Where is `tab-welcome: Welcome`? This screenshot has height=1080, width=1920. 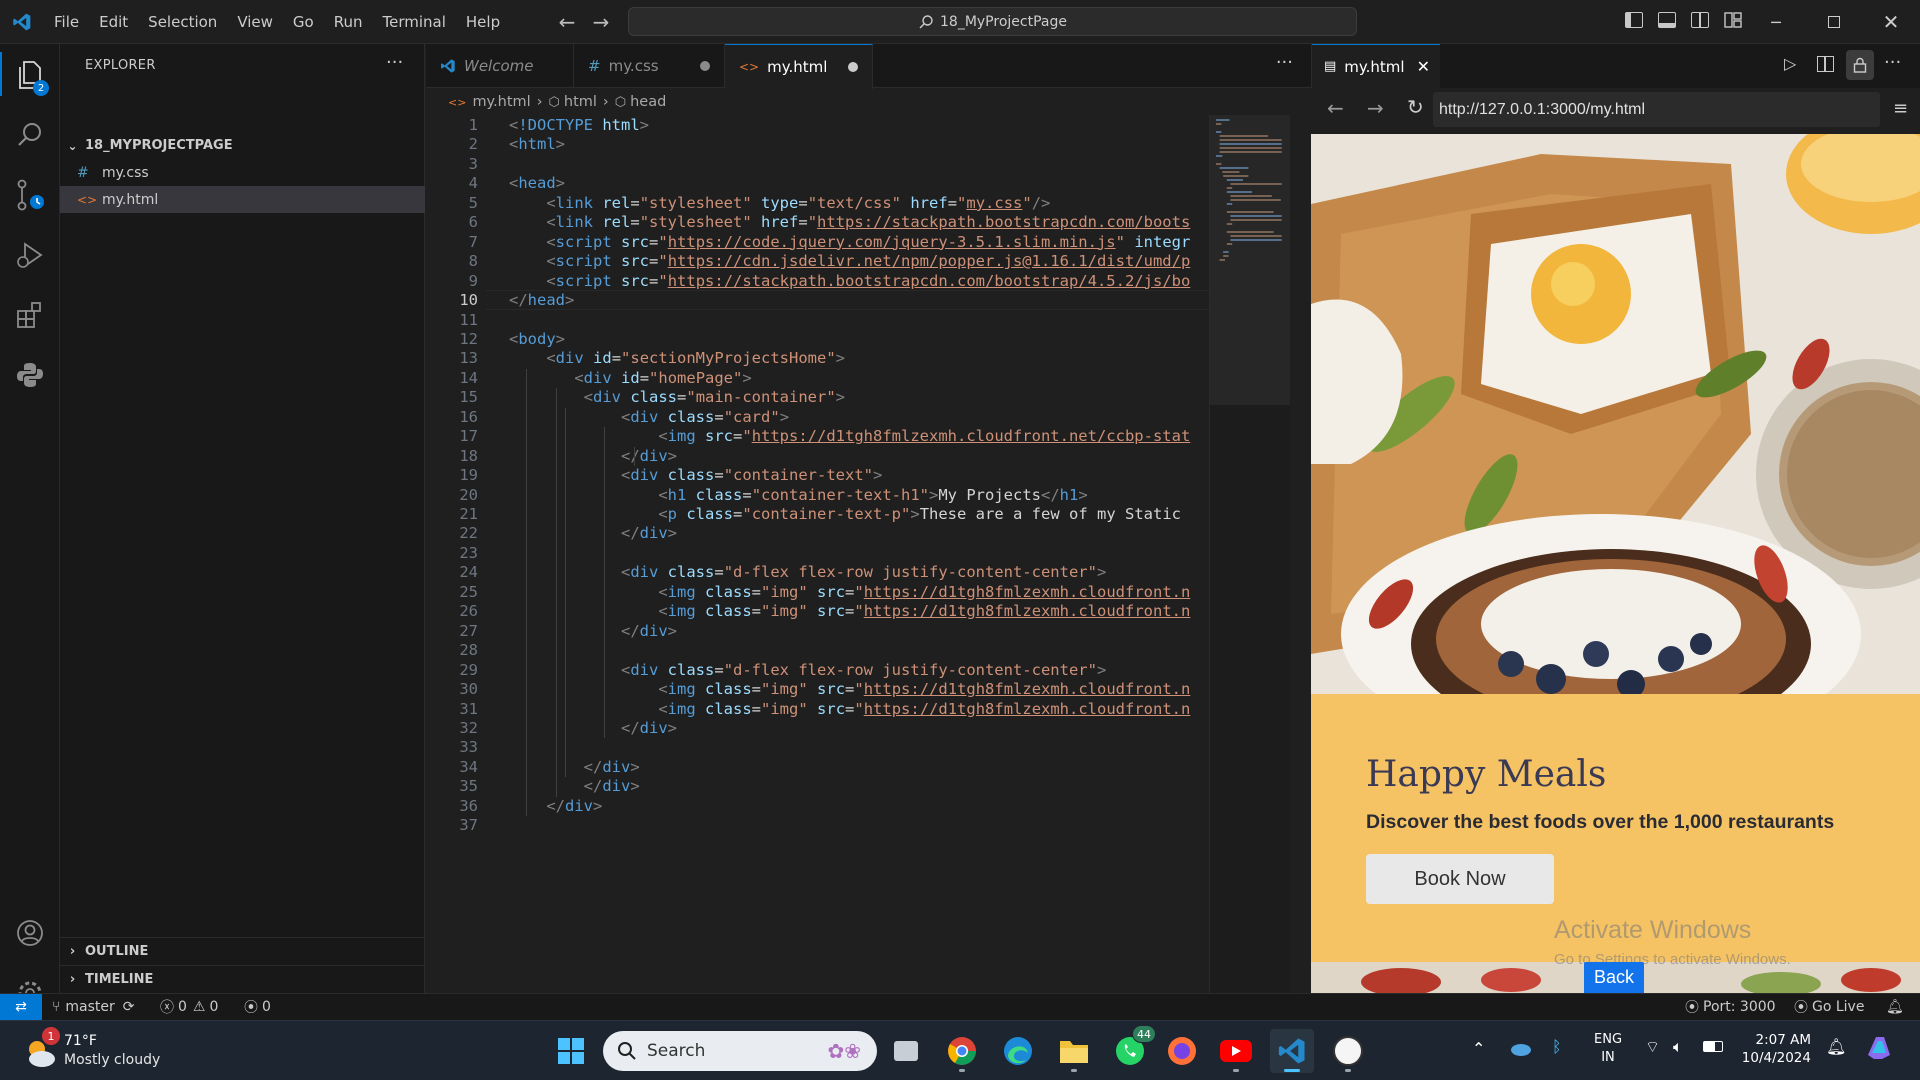
tab-welcome: Welcome is located at coordinates (500, 66).